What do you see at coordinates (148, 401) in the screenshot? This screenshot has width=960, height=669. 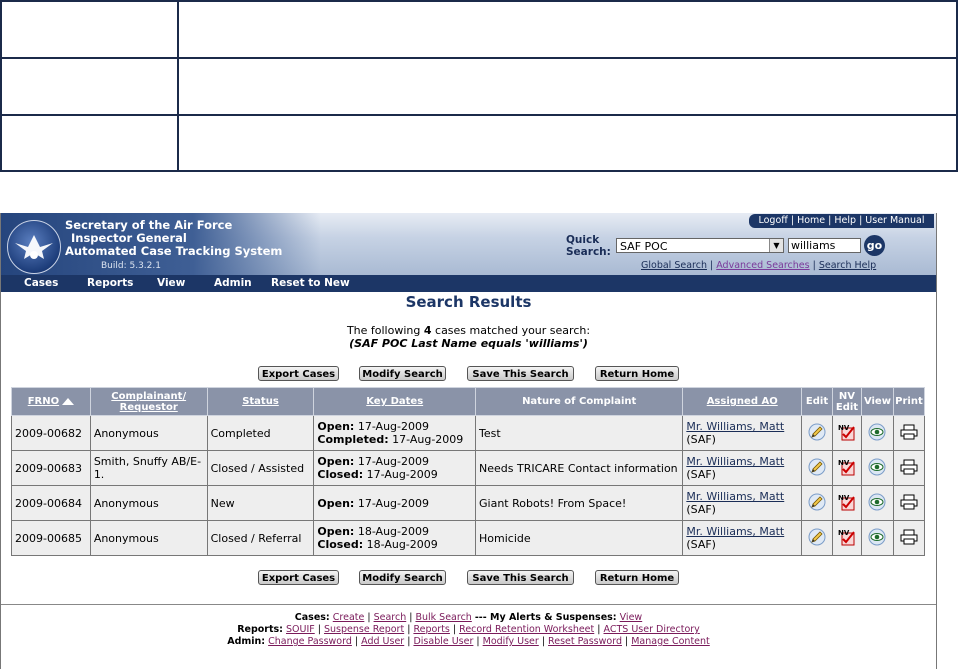 I see `col-complainant: Complainant/ Requestor` at bounding box center [148, 401].